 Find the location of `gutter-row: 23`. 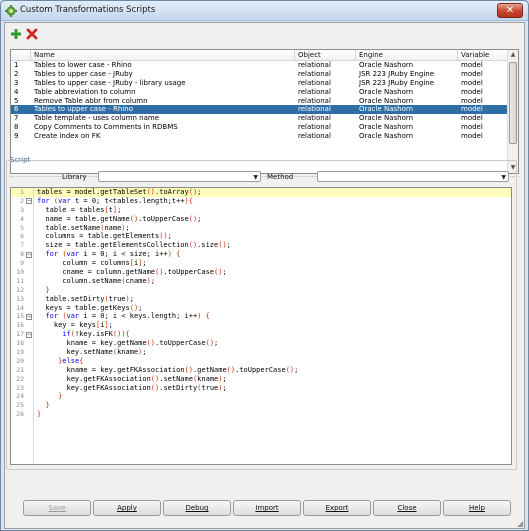

gutter-row: 23 is located at coordinates (22, 388).